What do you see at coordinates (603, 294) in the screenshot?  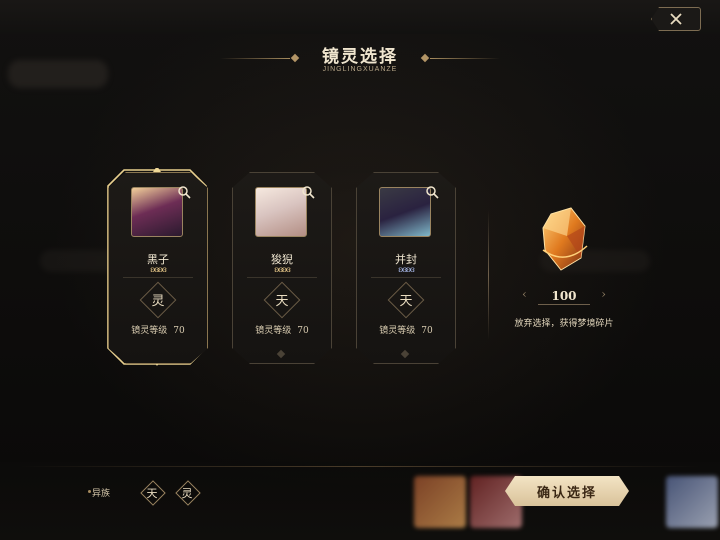 I see `arrow-right-icon: ›` at bounding box center [603, 294].